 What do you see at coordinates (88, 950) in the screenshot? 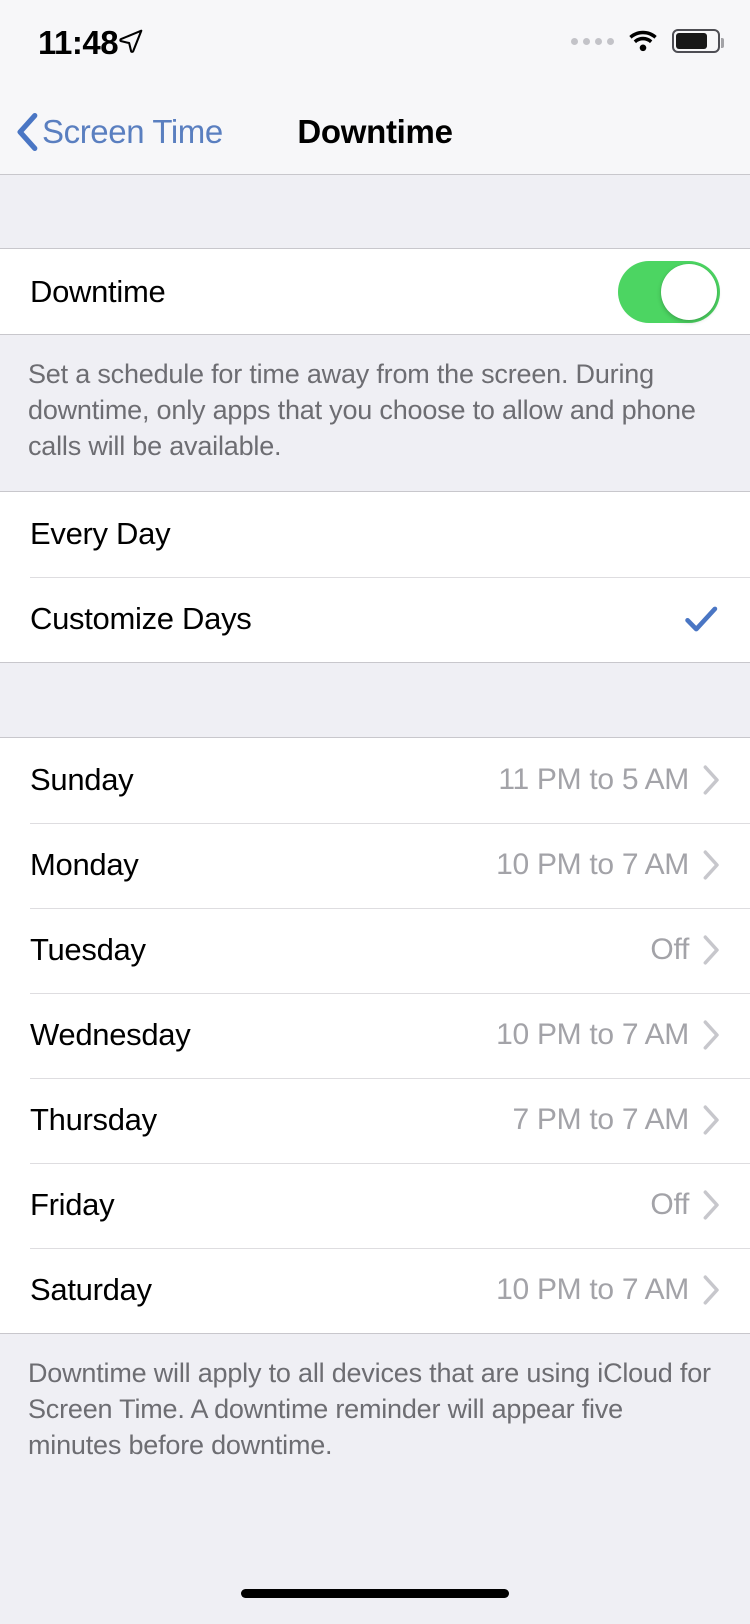
I see `day-label: Tuesday` at bounding box center [88, 950].